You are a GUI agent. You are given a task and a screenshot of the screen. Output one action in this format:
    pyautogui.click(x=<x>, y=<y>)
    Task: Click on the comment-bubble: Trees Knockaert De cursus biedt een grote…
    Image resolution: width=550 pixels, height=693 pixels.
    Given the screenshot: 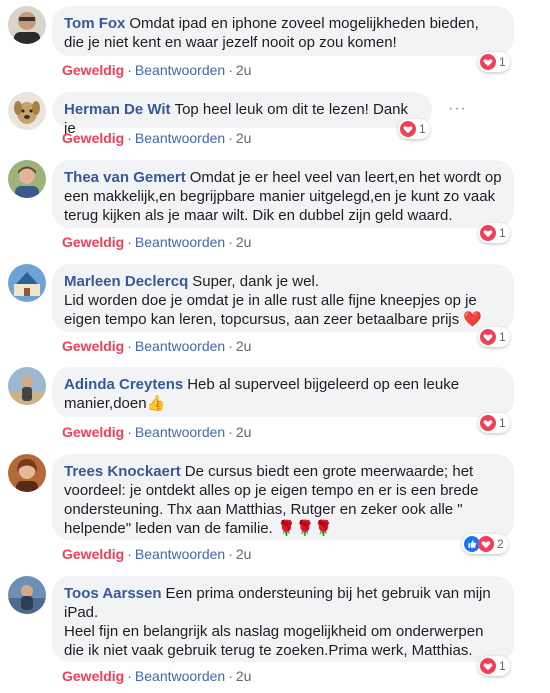 What is the action you would take?
    pyautogui.click(x=283, y=497)
    